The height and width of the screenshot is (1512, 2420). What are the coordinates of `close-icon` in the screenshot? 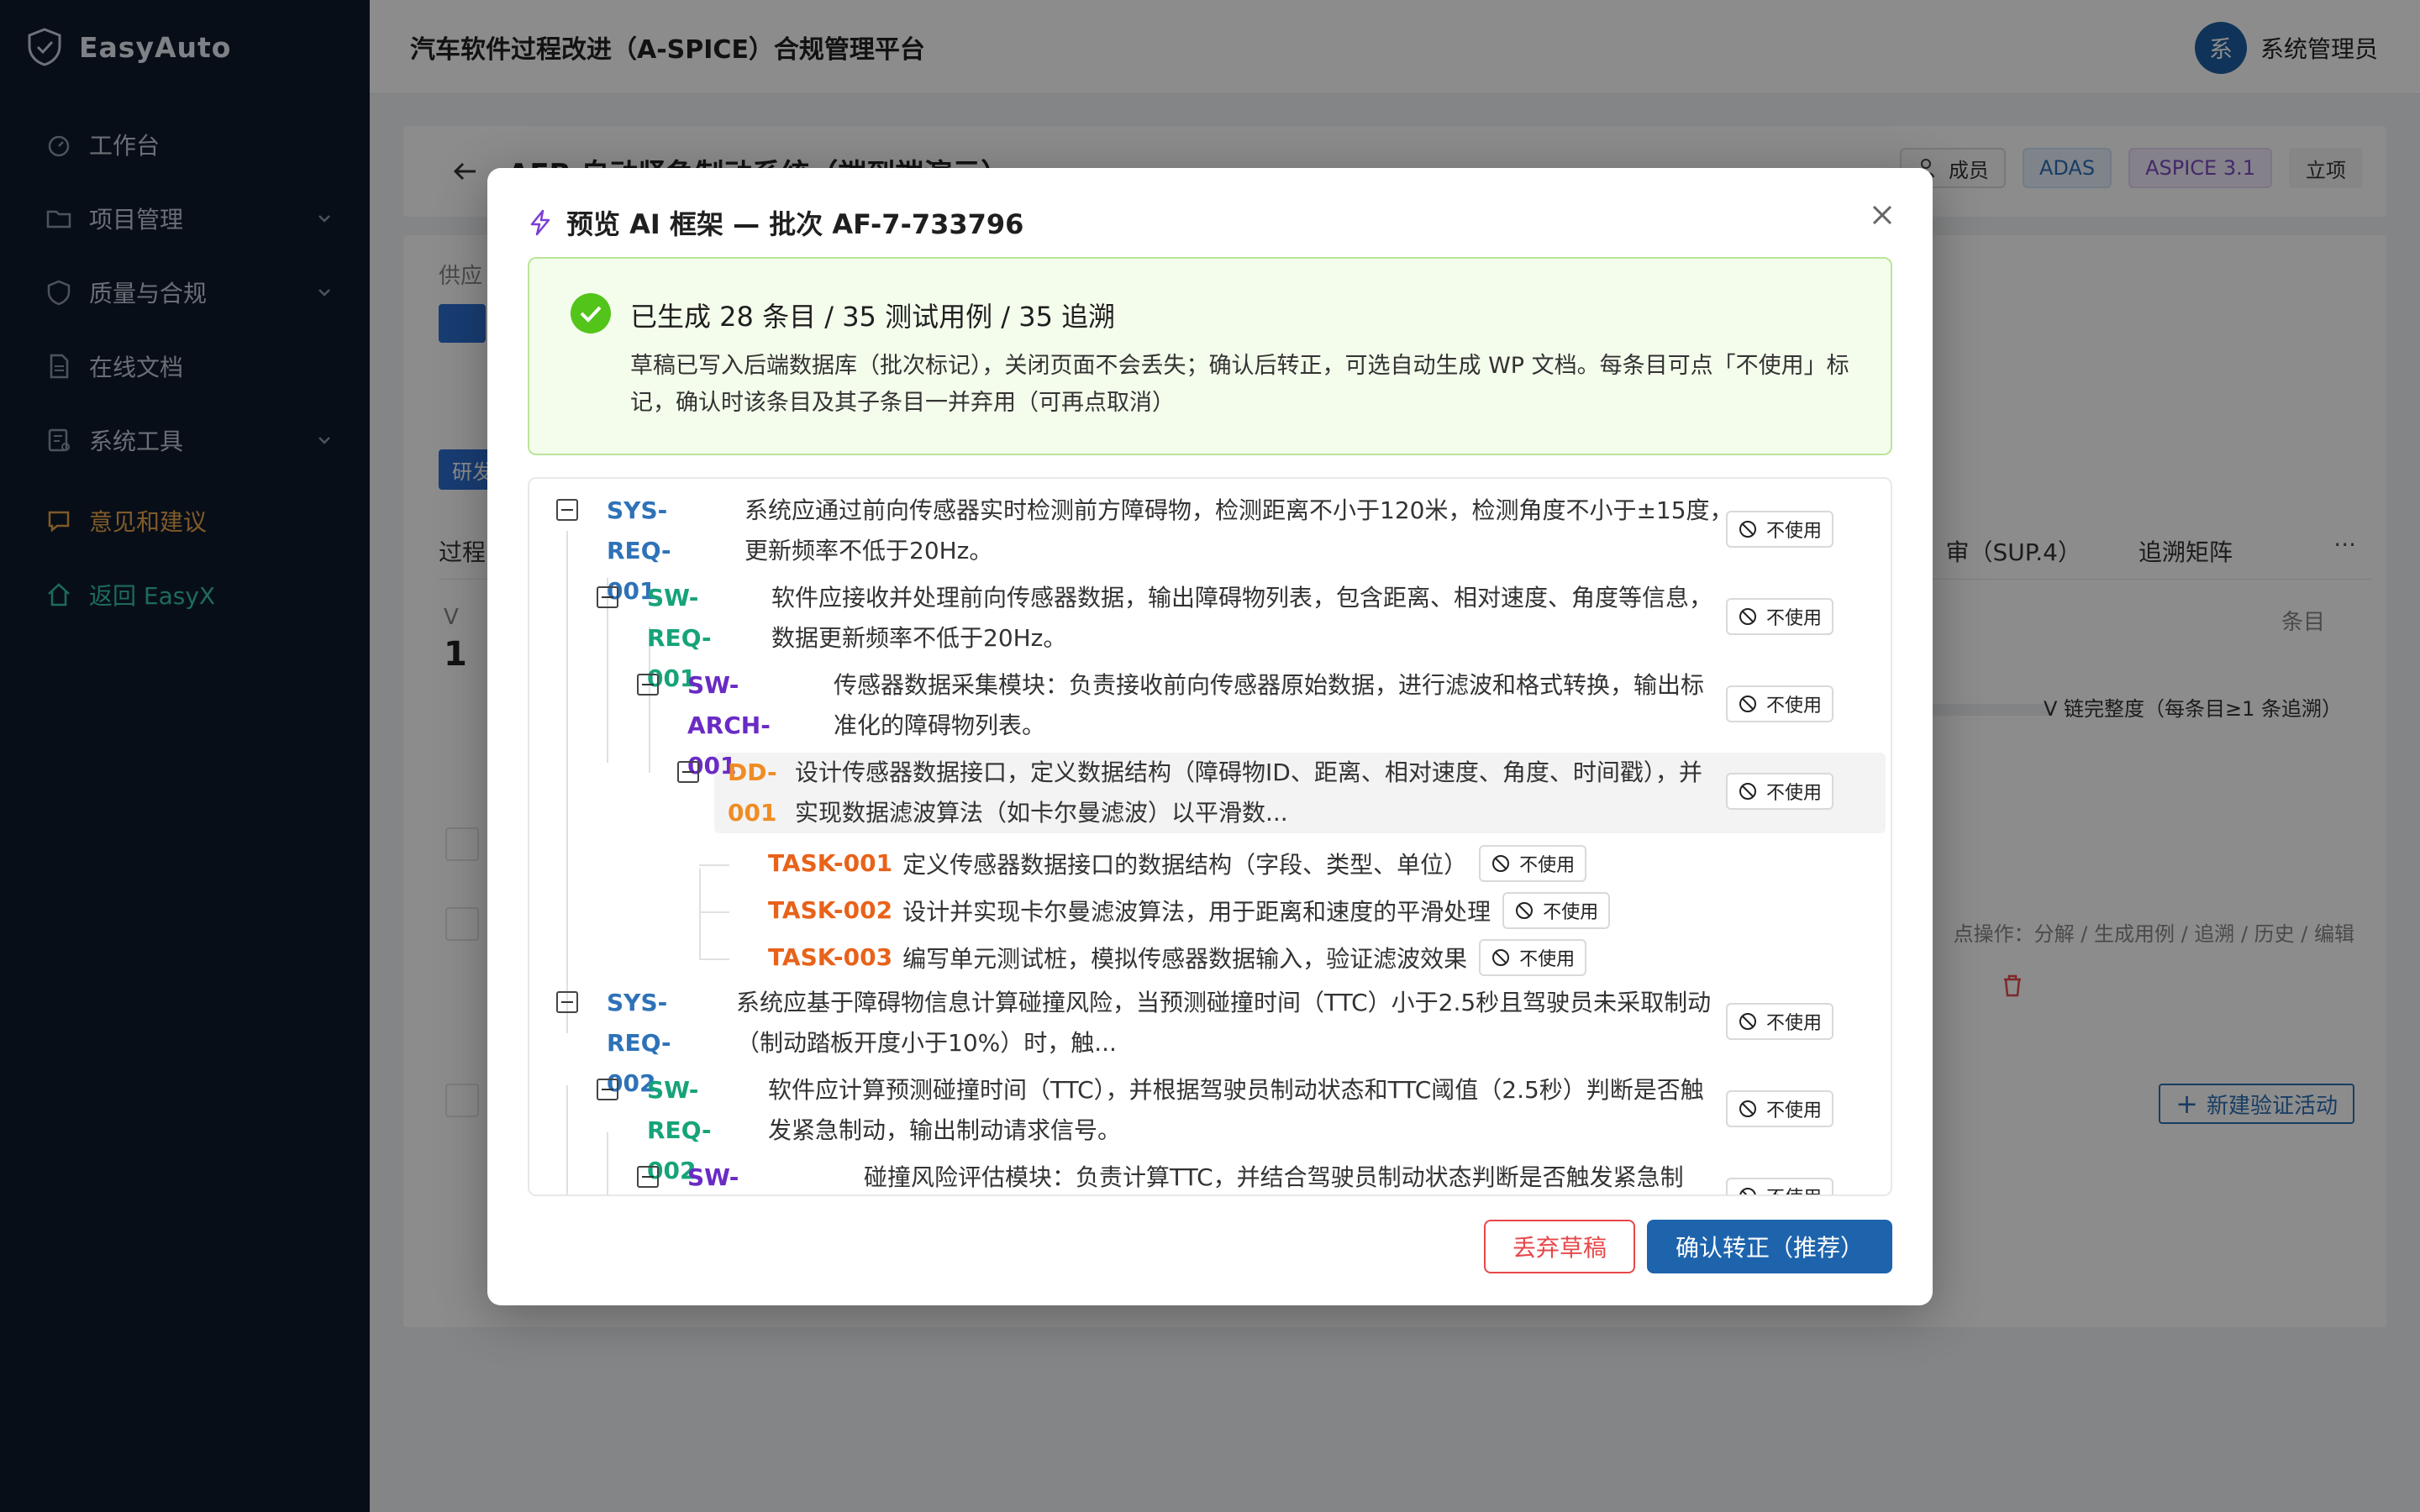 It's located at (1882, 215).